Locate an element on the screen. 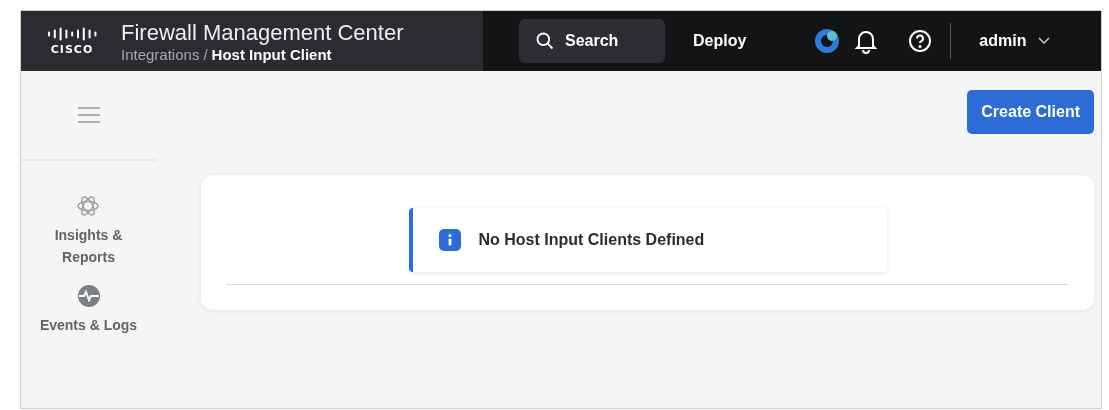  ring-logo-icon is located at coordinates (827, 41).